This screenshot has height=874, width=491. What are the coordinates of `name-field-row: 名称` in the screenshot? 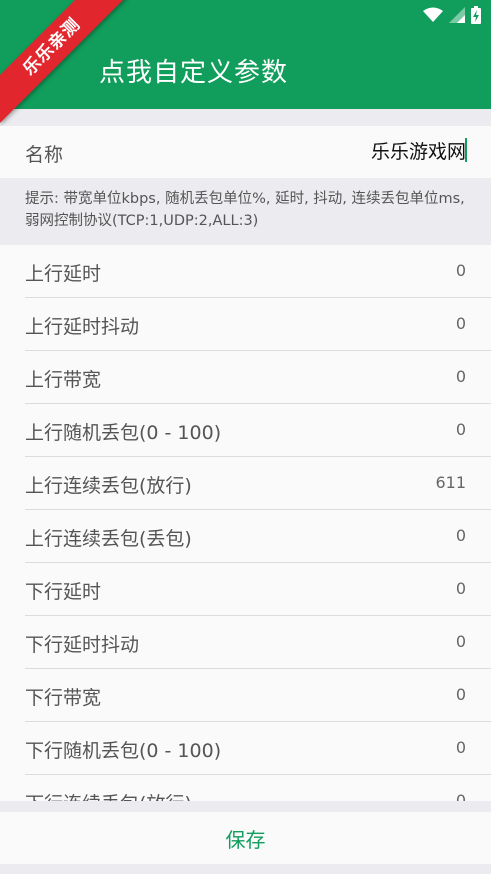 It's located at (245, 152).